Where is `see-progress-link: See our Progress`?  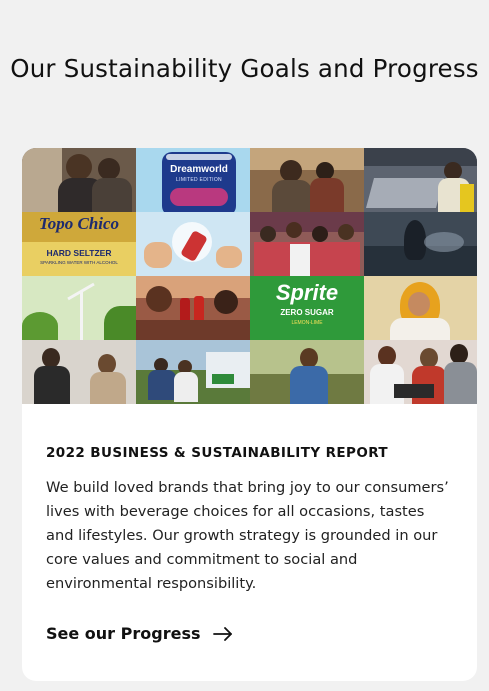
see-progress-link: See our Progress is located at coordinates (139, 633).